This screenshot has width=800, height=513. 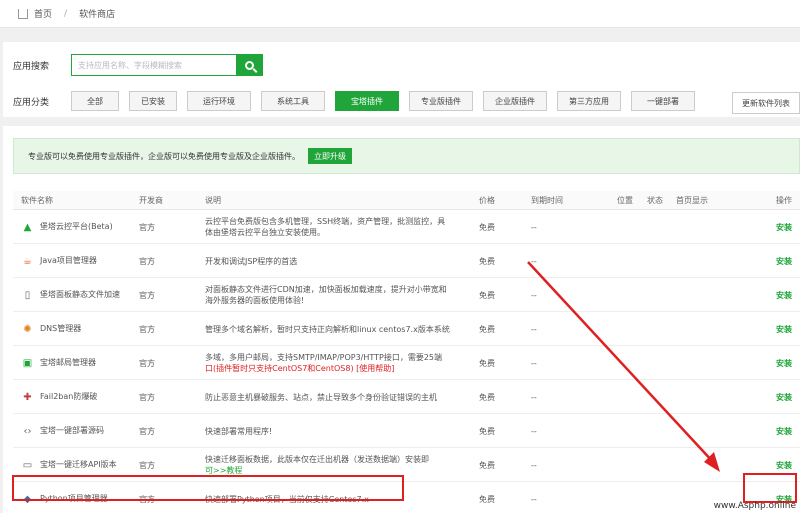 What do you see at coordinates (97, 15) in the screenshot?
I see `breadcrumb-current: 软件商店` at bounding box center [97, 15].